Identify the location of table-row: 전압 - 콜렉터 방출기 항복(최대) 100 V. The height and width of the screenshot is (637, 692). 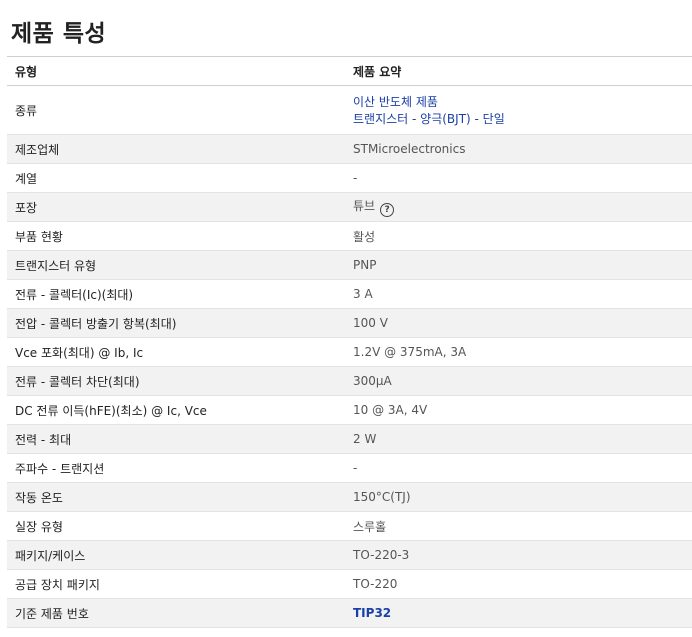
(349, 323).